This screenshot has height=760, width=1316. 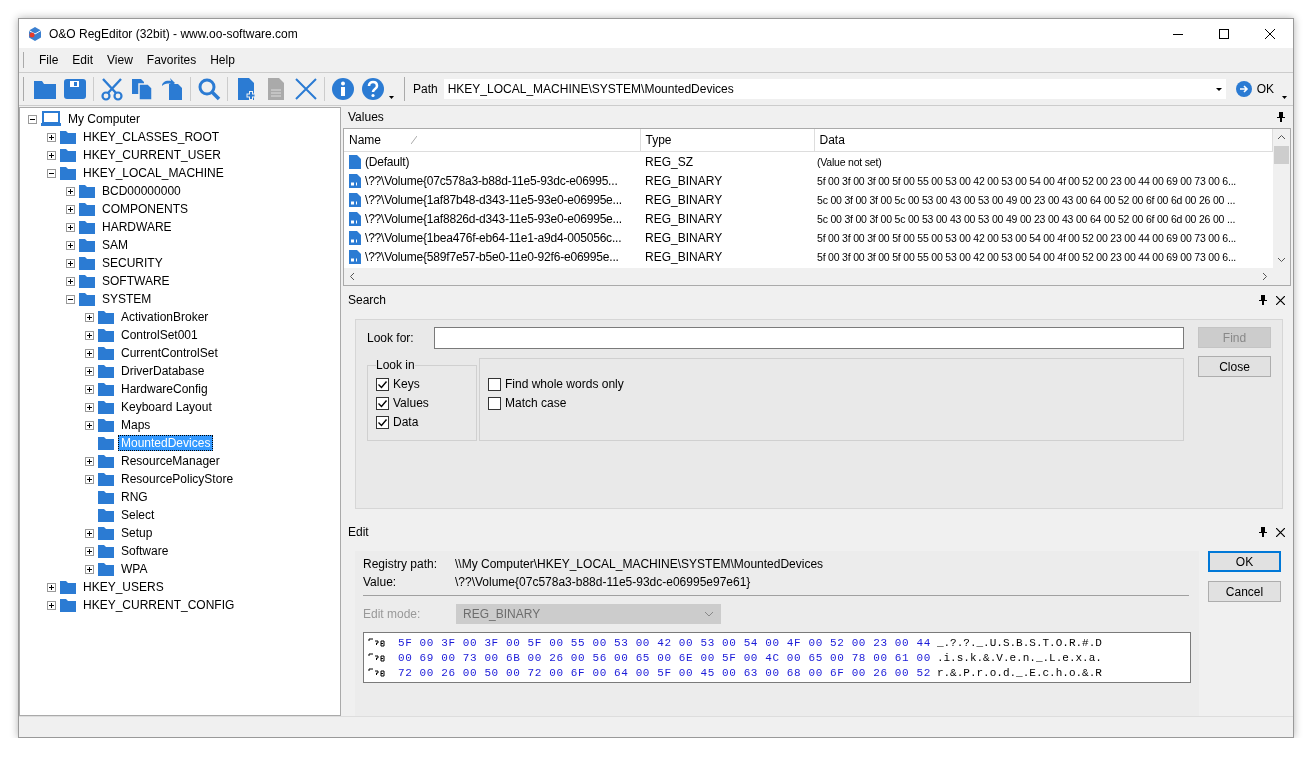 What do you see at coordinates (727, 140) in the screenshot?
I see `column-header: Type` at bounding box center [727, 140].